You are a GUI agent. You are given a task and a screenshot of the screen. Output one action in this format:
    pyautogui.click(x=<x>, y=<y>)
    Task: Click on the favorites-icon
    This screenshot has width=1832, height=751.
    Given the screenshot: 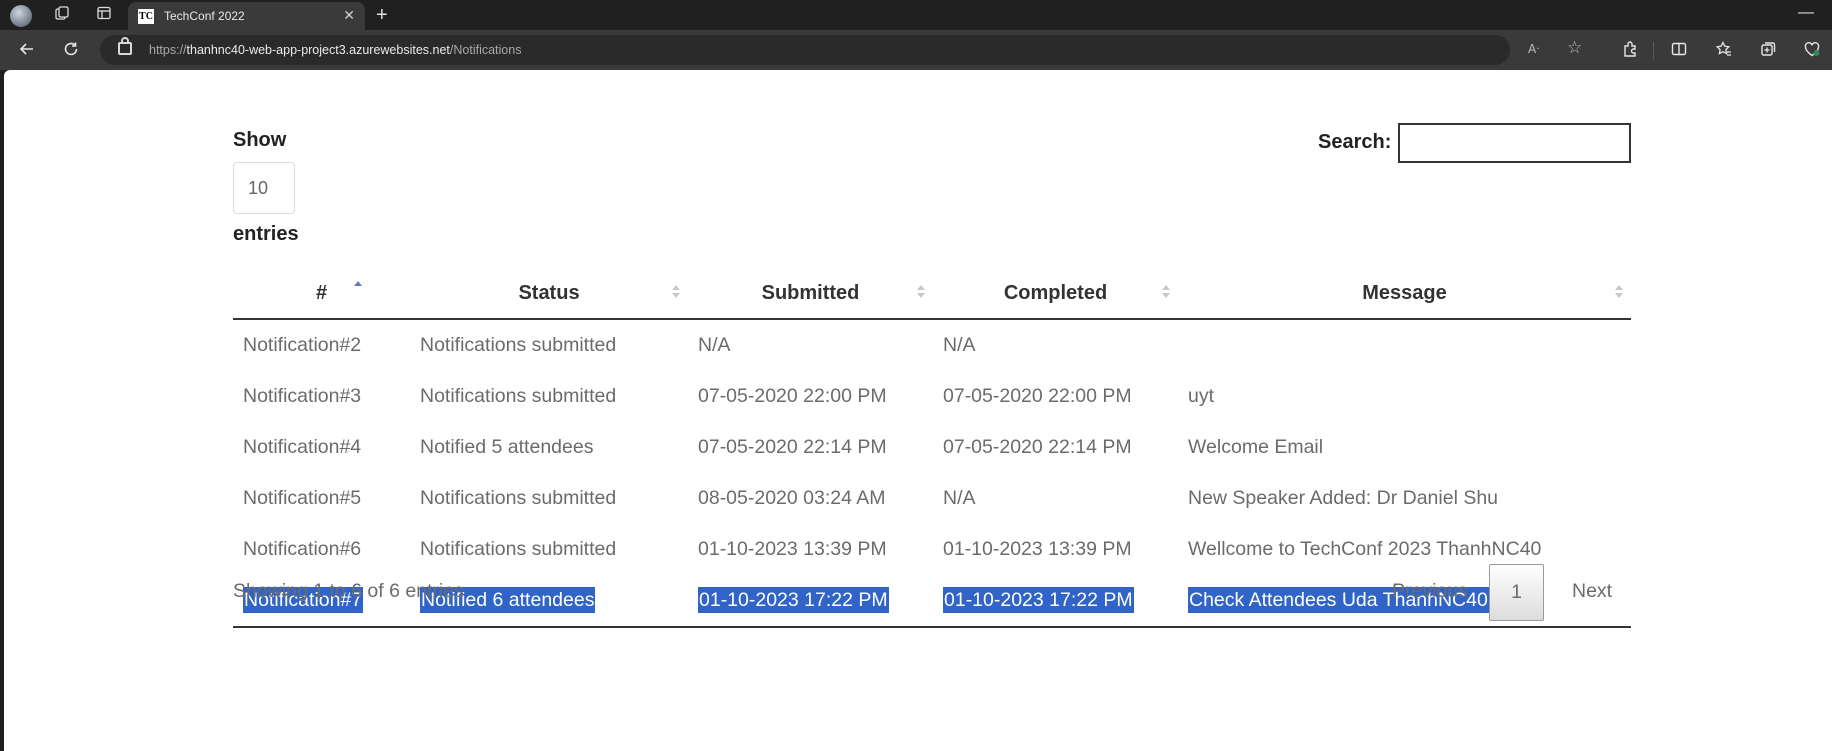 What is the action you would take?
    pyautogui.click(x=1724, y=51)
    